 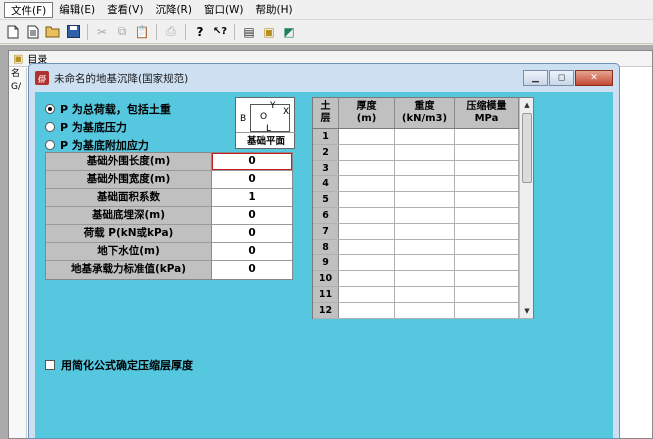 What do you see at coordinates (486, 106) in the screenshot?
I see `header-text: 压缩模量` at bounding box center [486, 106].